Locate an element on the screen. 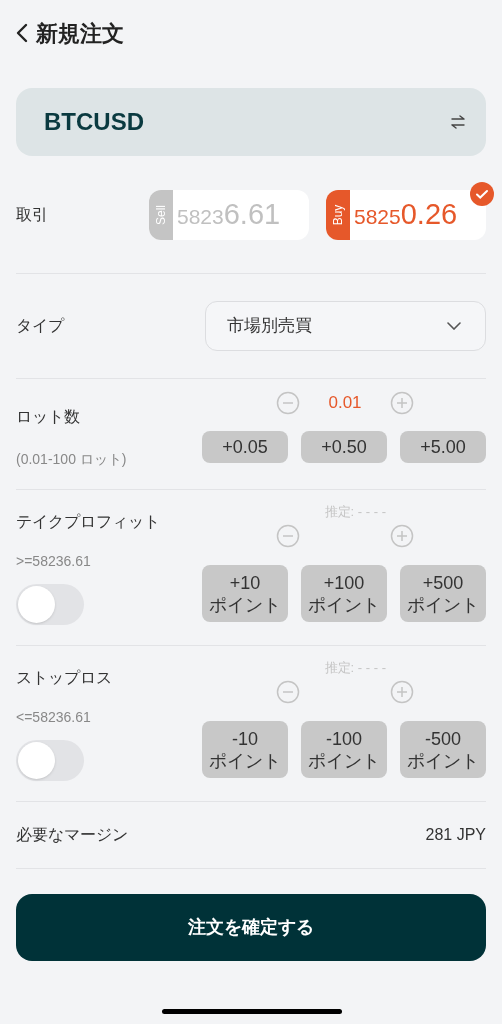 The image size is (502, 1024). row-label: 必要なマージン is located at coordinates (72, 835).